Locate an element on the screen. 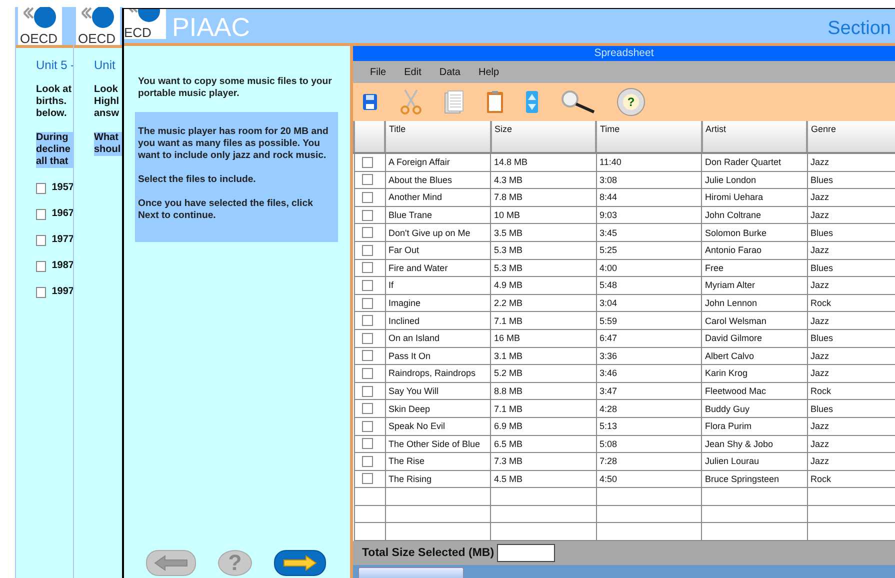 This screenshot has width=895, height=578. table-cell: Flora Purim is located at coordinates (754, 426).